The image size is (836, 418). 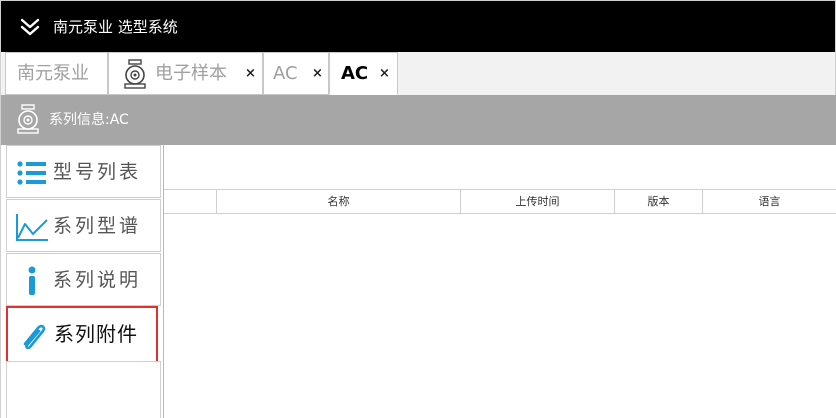 What do you see at coordinates (32, 227) in the screenshot?
I see `line-chart-icon` at bounding box center [32, 227].